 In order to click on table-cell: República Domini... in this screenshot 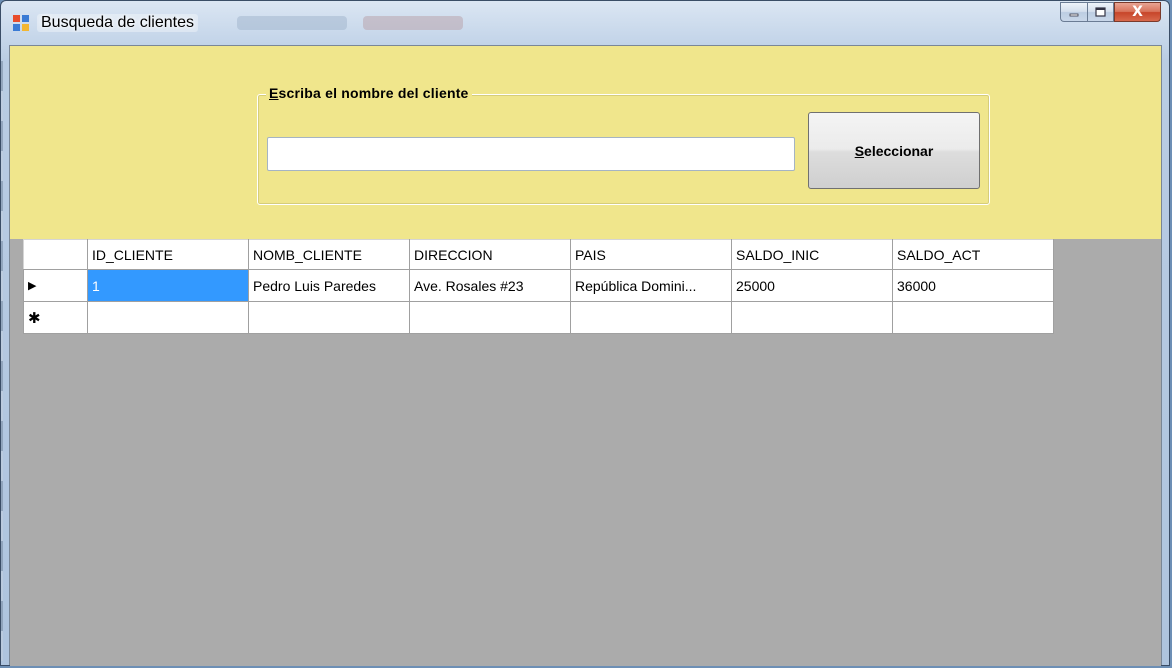, I will do `click(651, 285)`.